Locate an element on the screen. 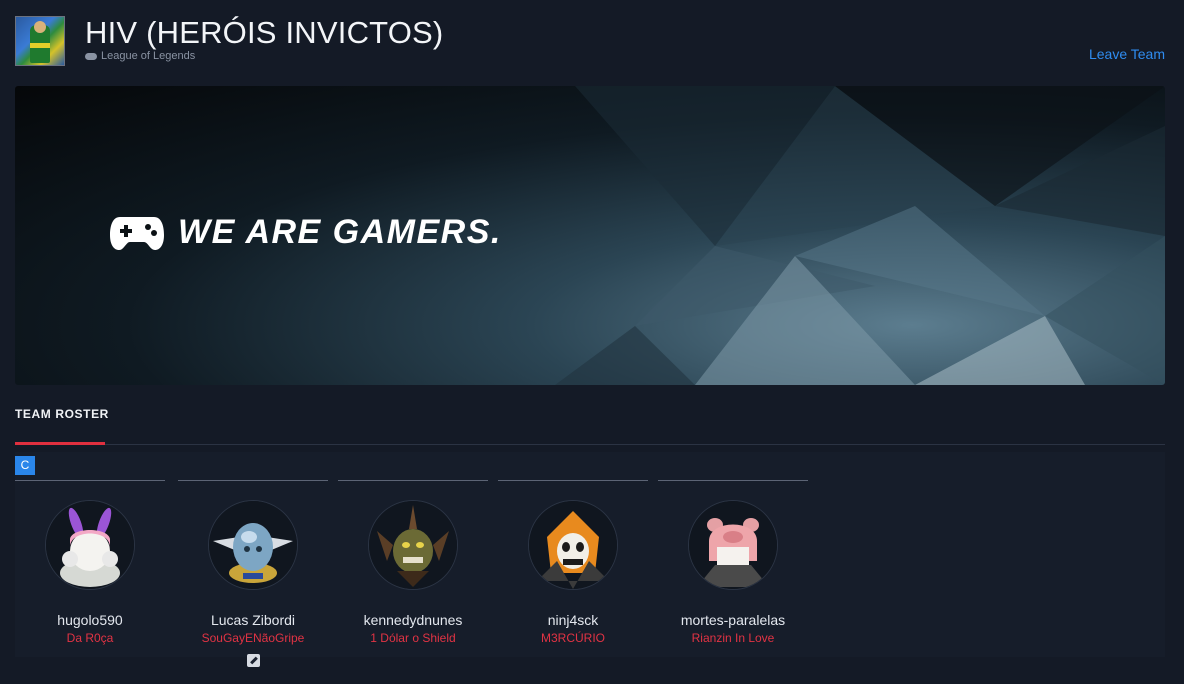 The height and width of the screenshot is (684, 1184). banner-tagline: WE ARE GAMERS. is located at coordinates (340, 232).